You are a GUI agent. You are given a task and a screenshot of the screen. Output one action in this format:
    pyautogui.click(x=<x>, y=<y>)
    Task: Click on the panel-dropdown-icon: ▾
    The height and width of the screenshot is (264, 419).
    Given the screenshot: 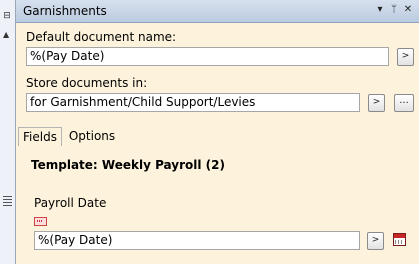 What is the action you would take?
    pyautogui.click(x=380, y=10)
    